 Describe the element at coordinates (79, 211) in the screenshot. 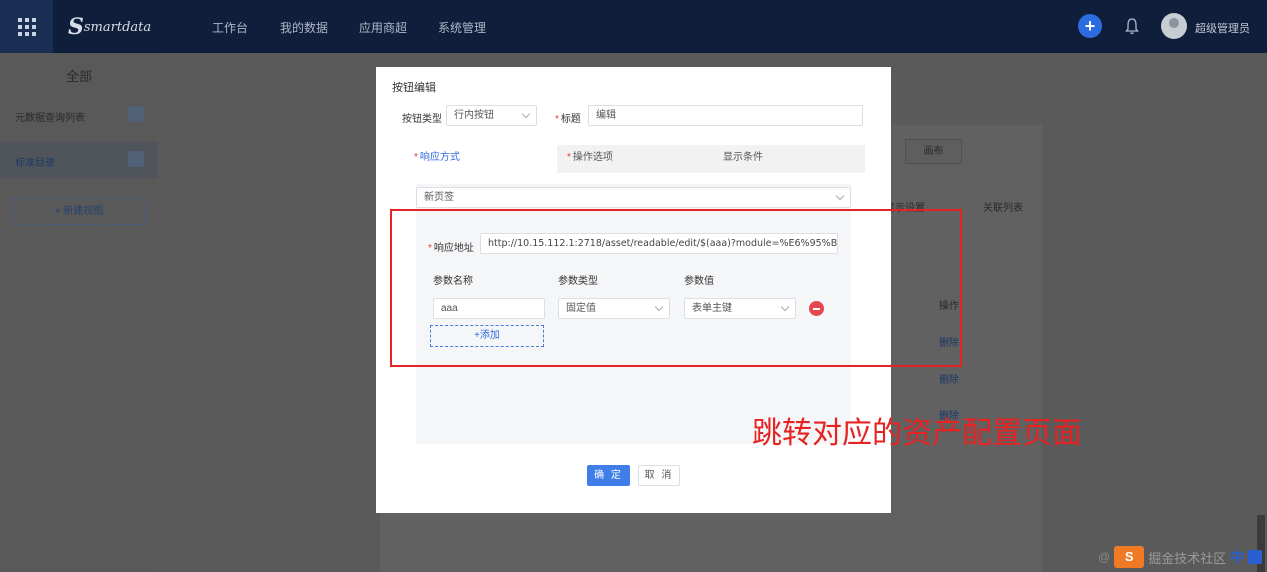

I see `new-view-button: + 新建视图` at that location.